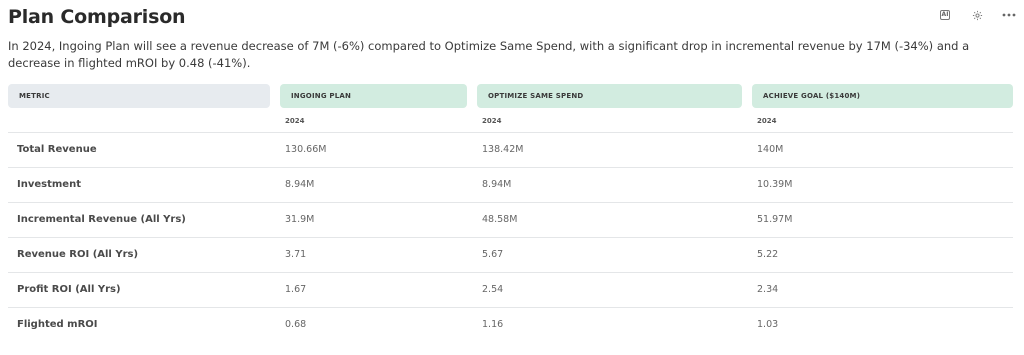  I want to click on column-header-optimize-same-spend: OPTIMIZE SAME SPEND, so click(609, 96).